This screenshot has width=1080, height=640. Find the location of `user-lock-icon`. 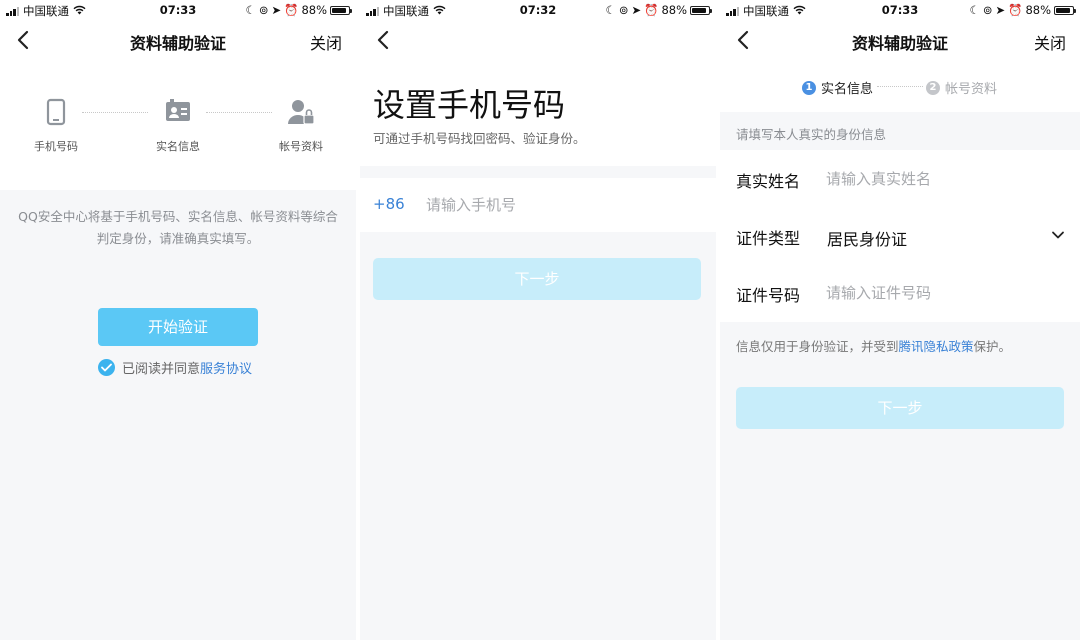

user-lock-icon is located at coordinates (301, 112).